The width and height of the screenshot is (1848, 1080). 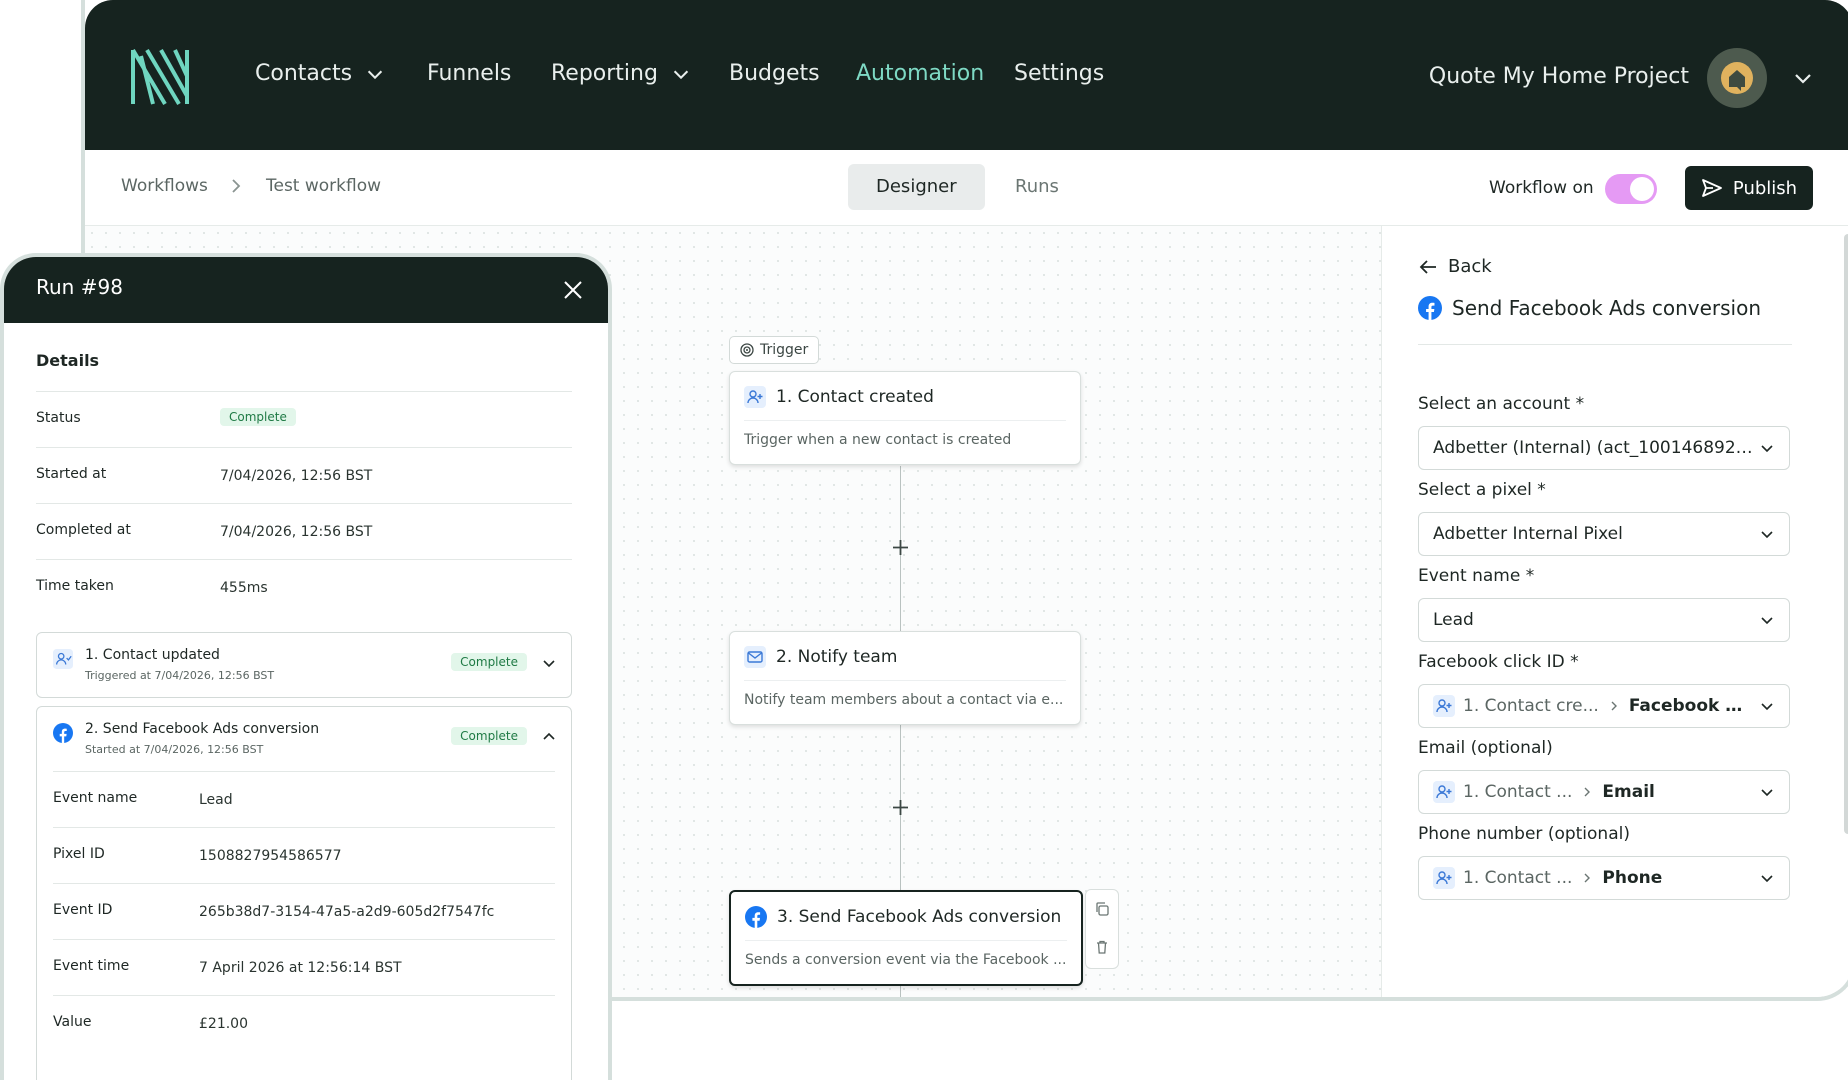 I want to click on nav-funnels-label: Funnels, so click(x=469, y=73).